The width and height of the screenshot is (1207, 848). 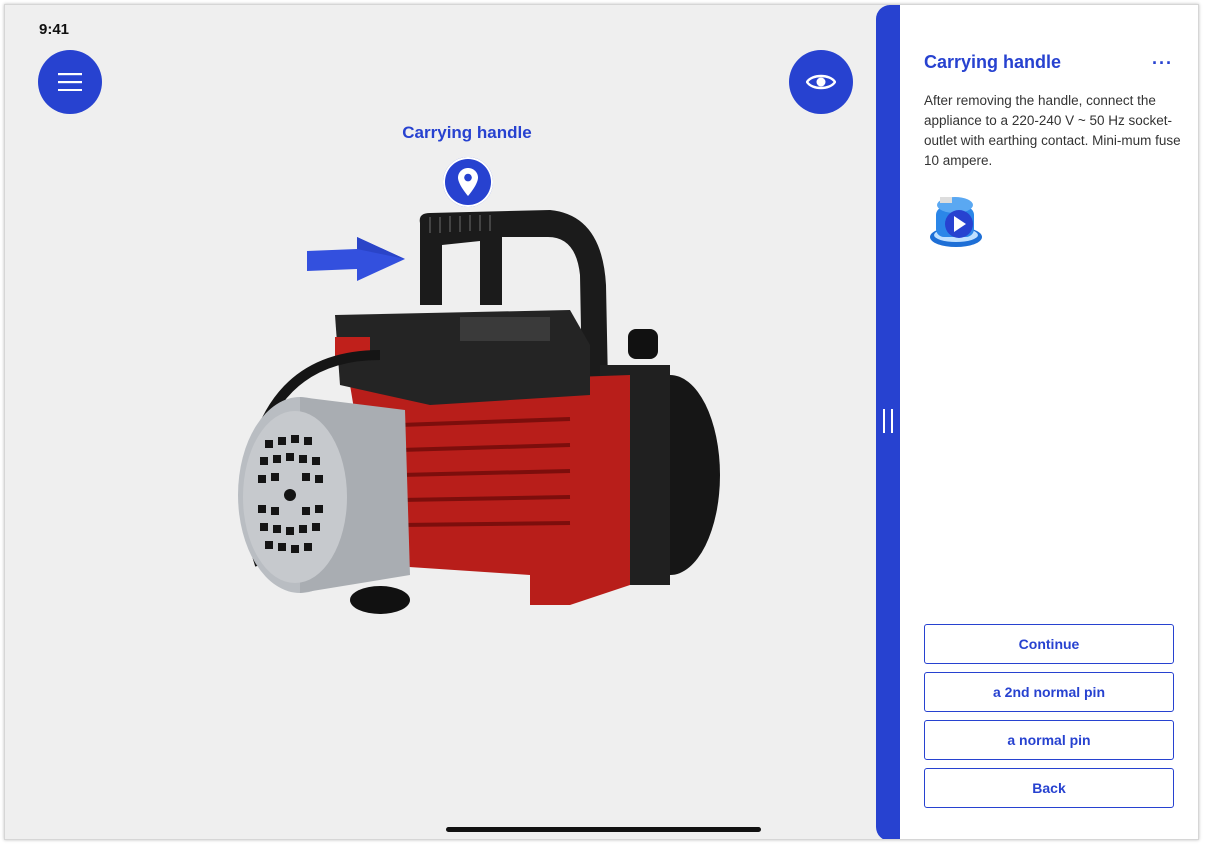 What do you see at coordinates (603, 829) in the screenshot?
I see `home-indicator` at bounding box center [603, 829].